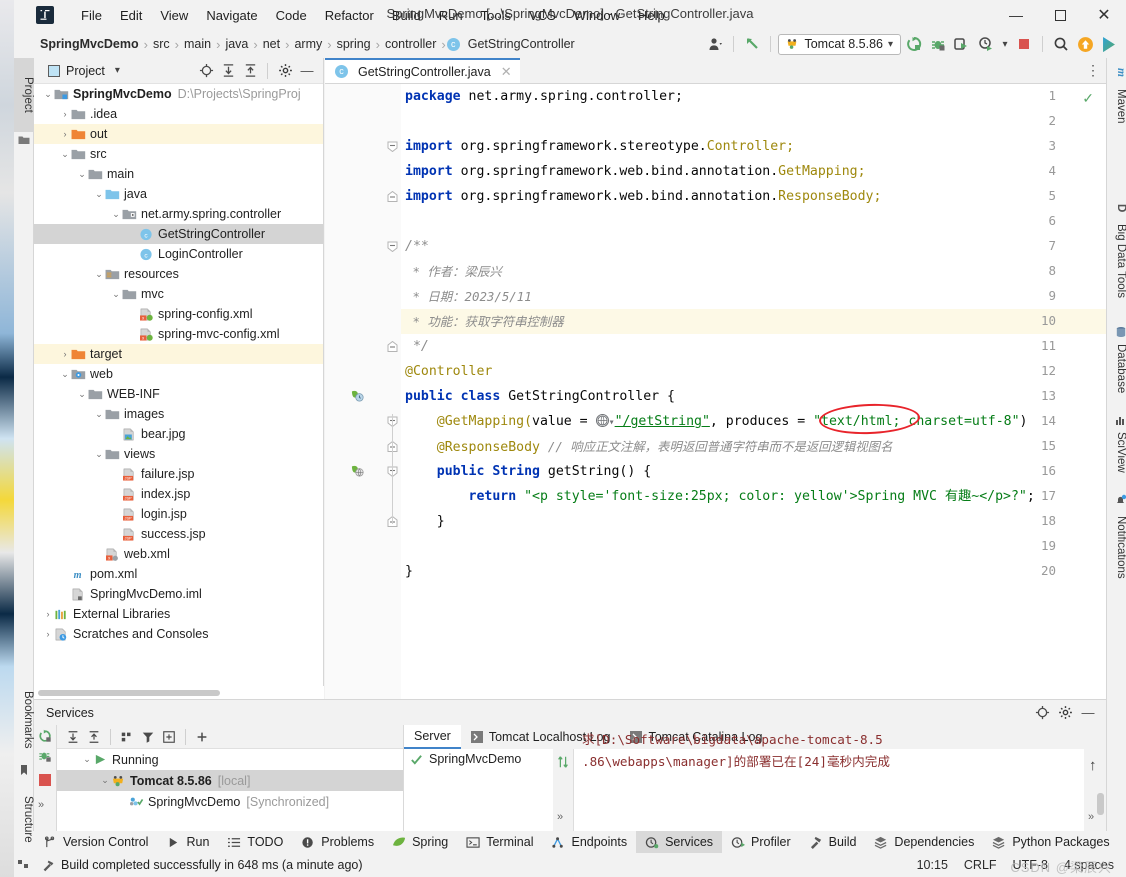 The width and height of the screenshot is (1126, 877). What do you see at coordinates (178, 314) in the screenshot?
I see `tree-row: x spring-config.xml` at bounding box center [178, 314].